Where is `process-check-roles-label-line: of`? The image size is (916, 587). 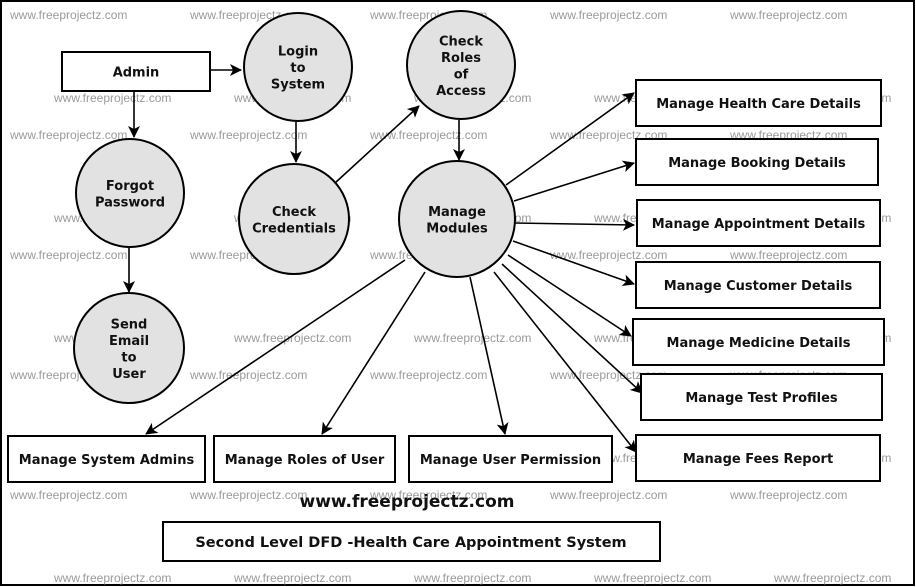 process-check-roles-label-line: of is located at coordinates (461, 74).